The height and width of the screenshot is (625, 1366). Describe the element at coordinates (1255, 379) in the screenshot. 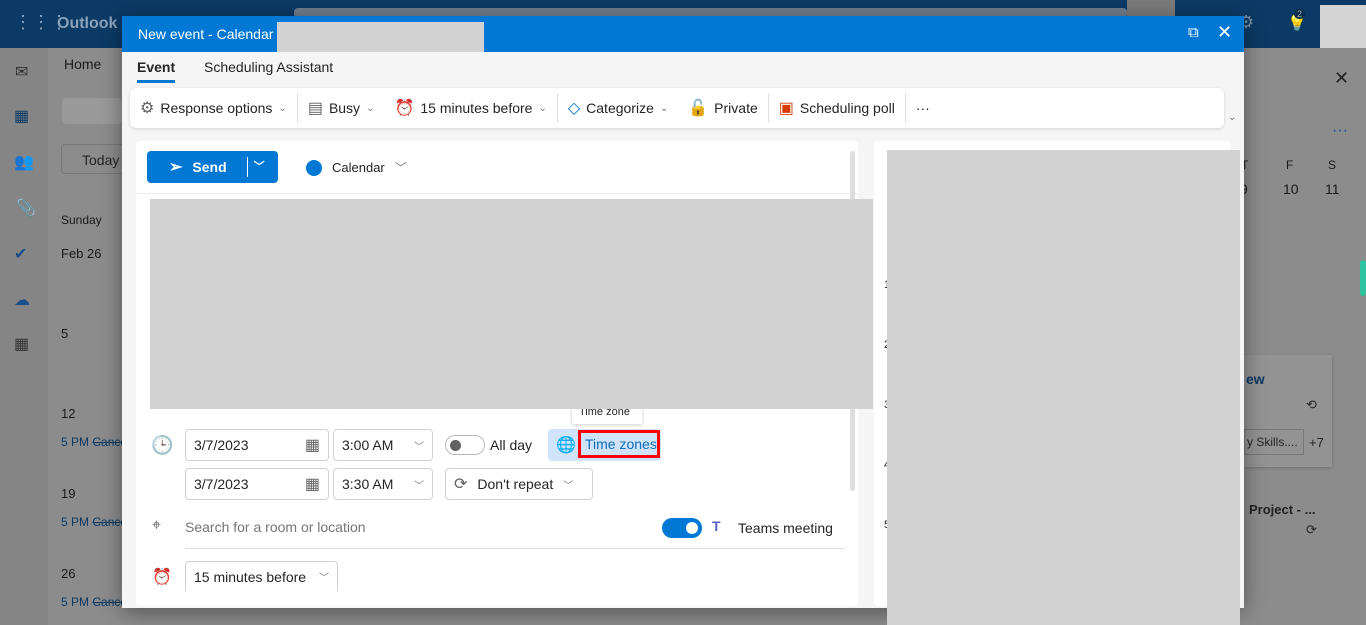

I see `card-title: ew` at that location.